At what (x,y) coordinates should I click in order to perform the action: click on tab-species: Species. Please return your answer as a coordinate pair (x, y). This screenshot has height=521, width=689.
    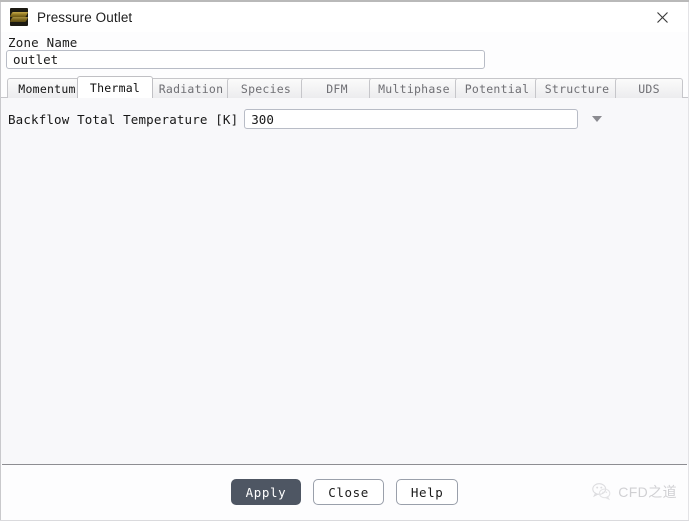
    Looking at the image, I should click on (266, 88).